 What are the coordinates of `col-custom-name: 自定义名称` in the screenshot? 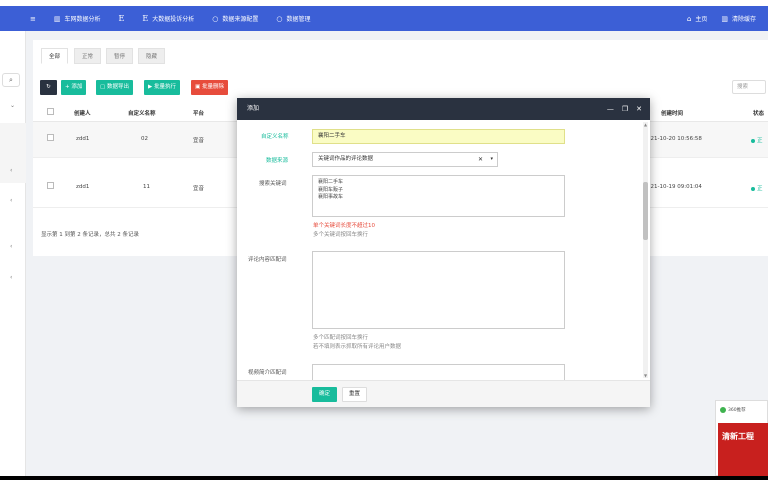 It's located at (142, 113).